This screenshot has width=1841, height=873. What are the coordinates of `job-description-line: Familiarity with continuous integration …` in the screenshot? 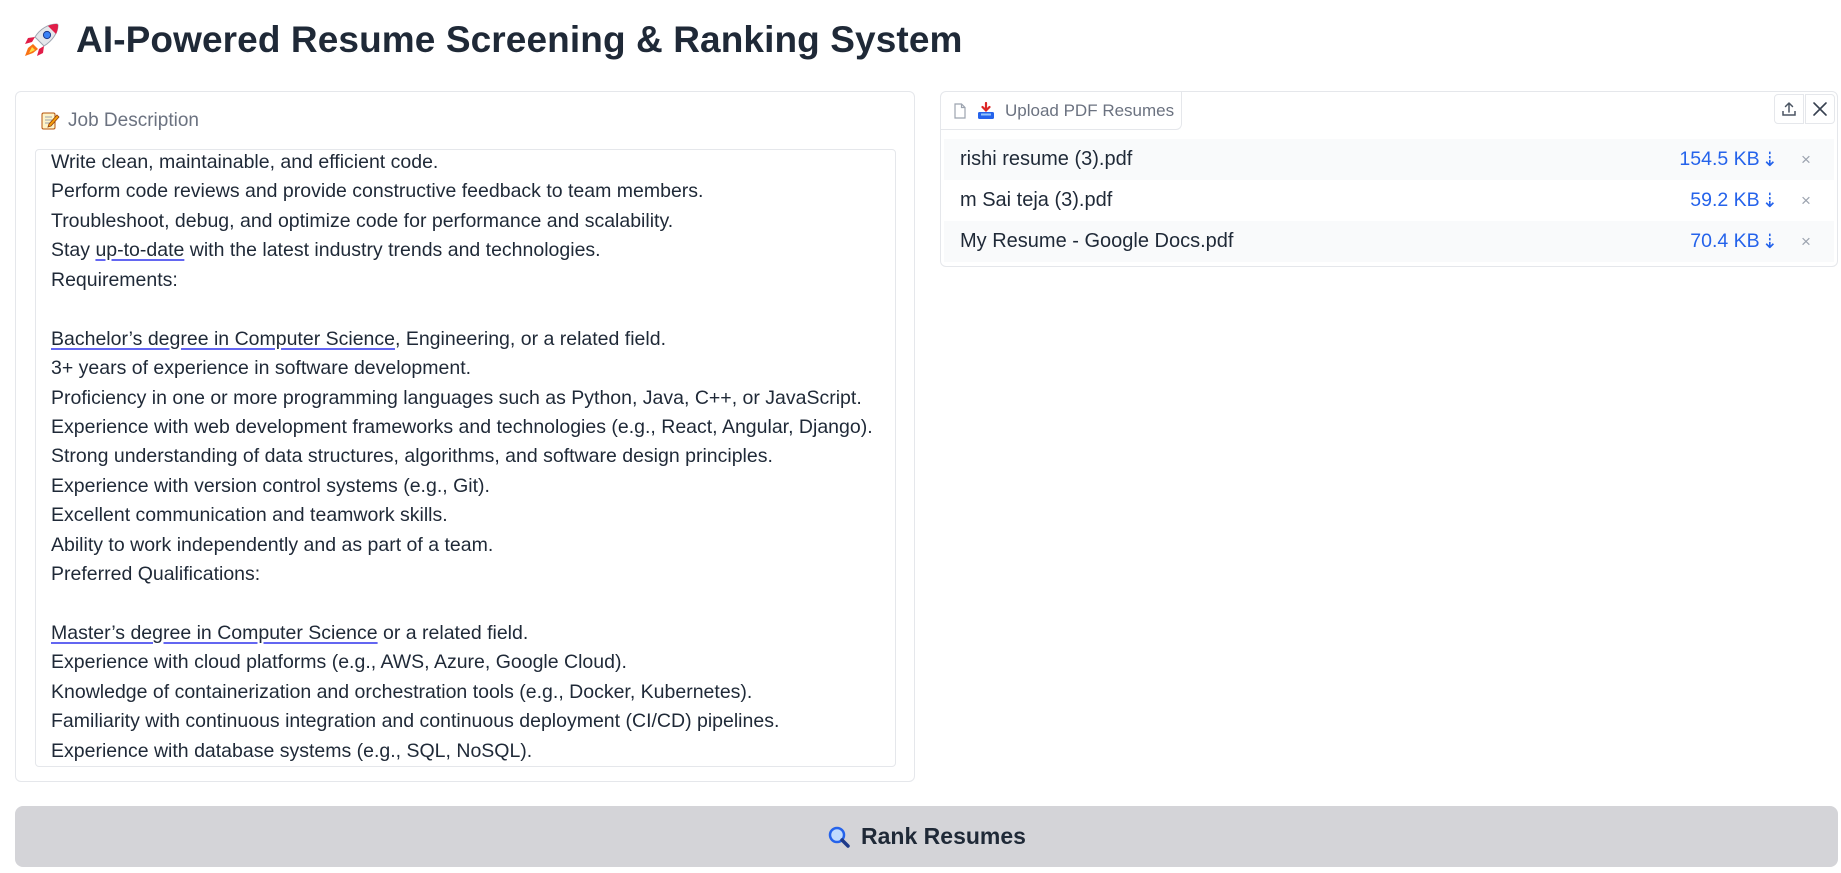 It's located at (468, 721).